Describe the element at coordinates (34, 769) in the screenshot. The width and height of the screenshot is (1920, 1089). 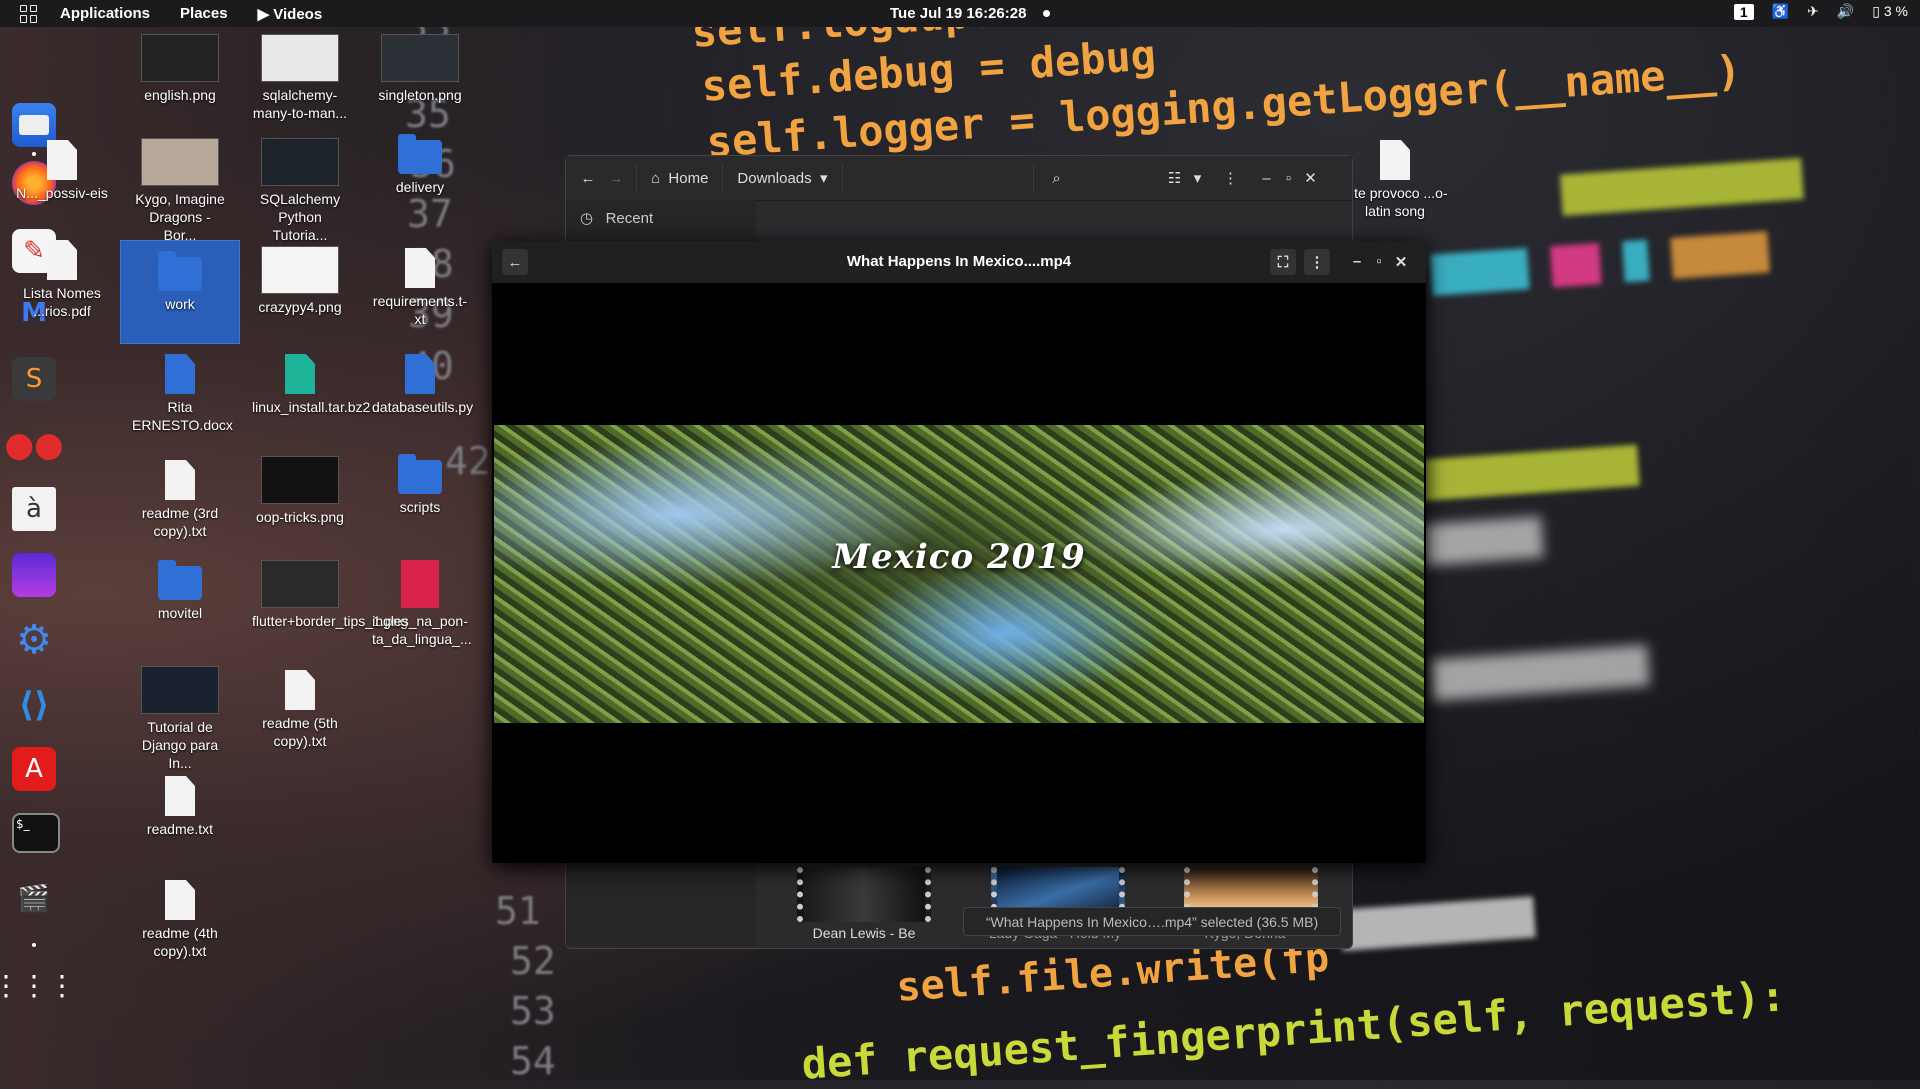
I see `acrobat-icon: A` at that location.